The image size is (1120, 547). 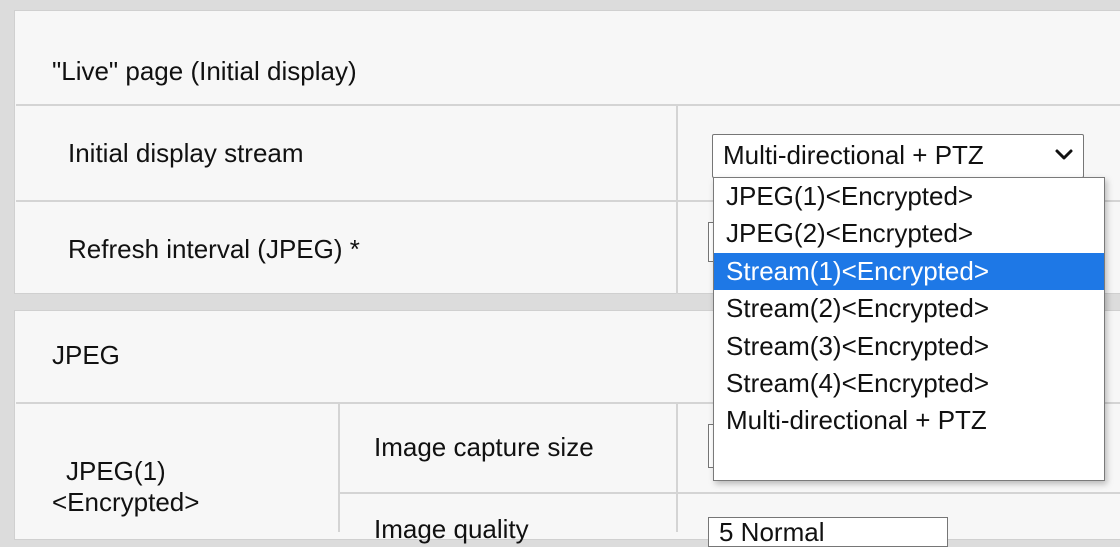 What do you see at coordinates (909, 420) in the screenshot?
I see `dropdown-option-multi-directional-ptz: Multi-directional + PTZ` at bounding box center [909, 420].